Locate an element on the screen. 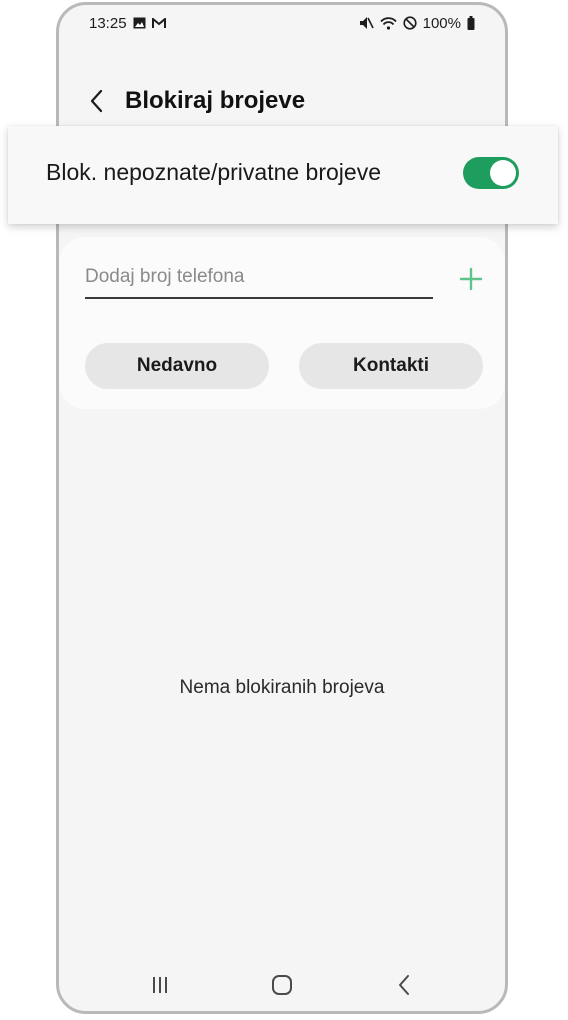 This screenshot has height=1020, width=568. add-number-button is located at coordinates (471, 279).